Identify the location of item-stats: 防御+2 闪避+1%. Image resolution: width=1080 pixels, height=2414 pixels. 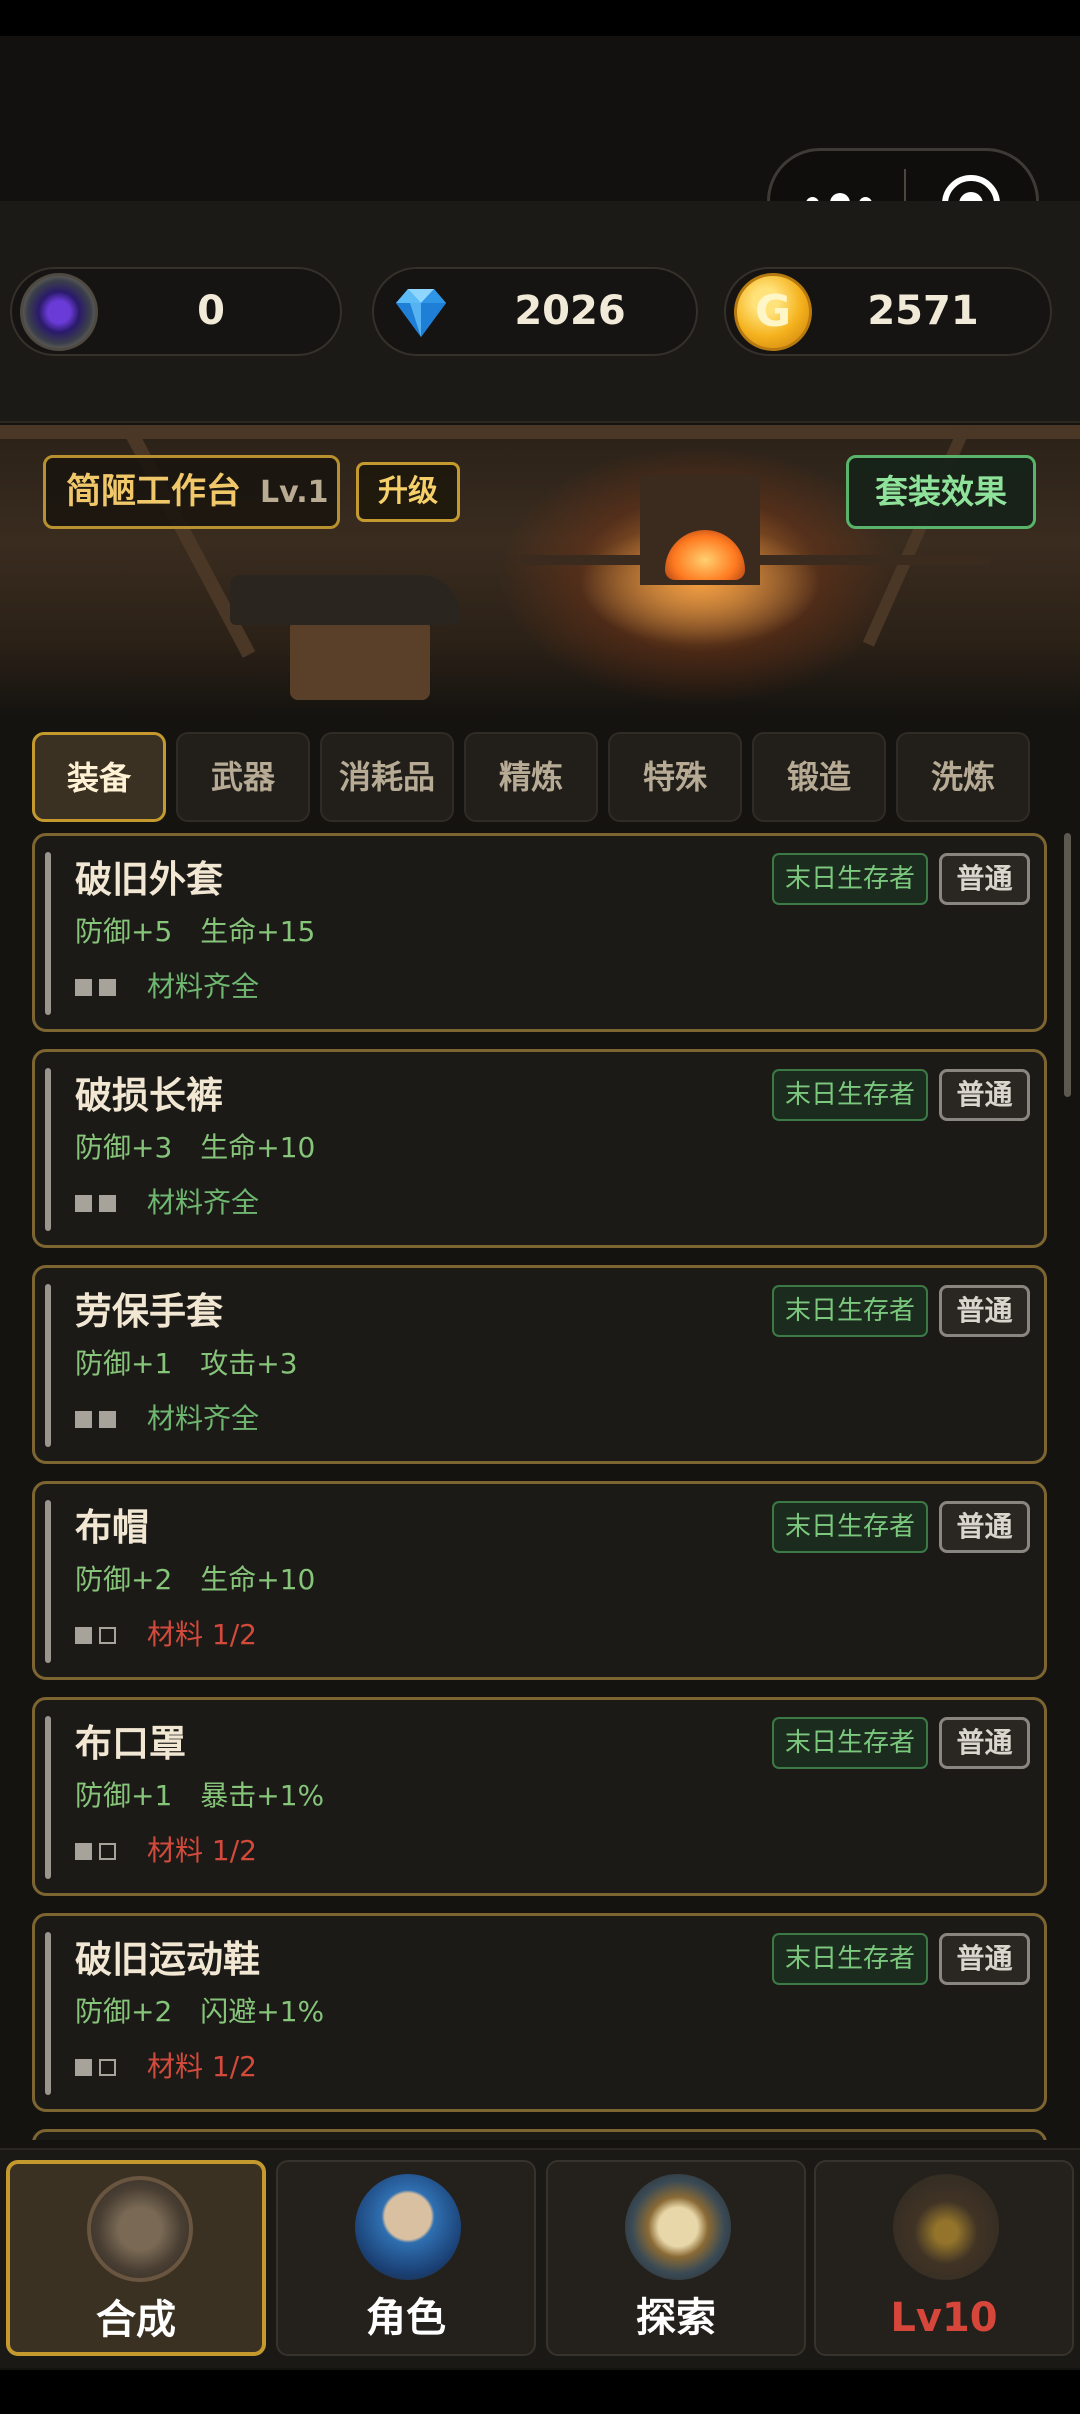
(199, 2012).